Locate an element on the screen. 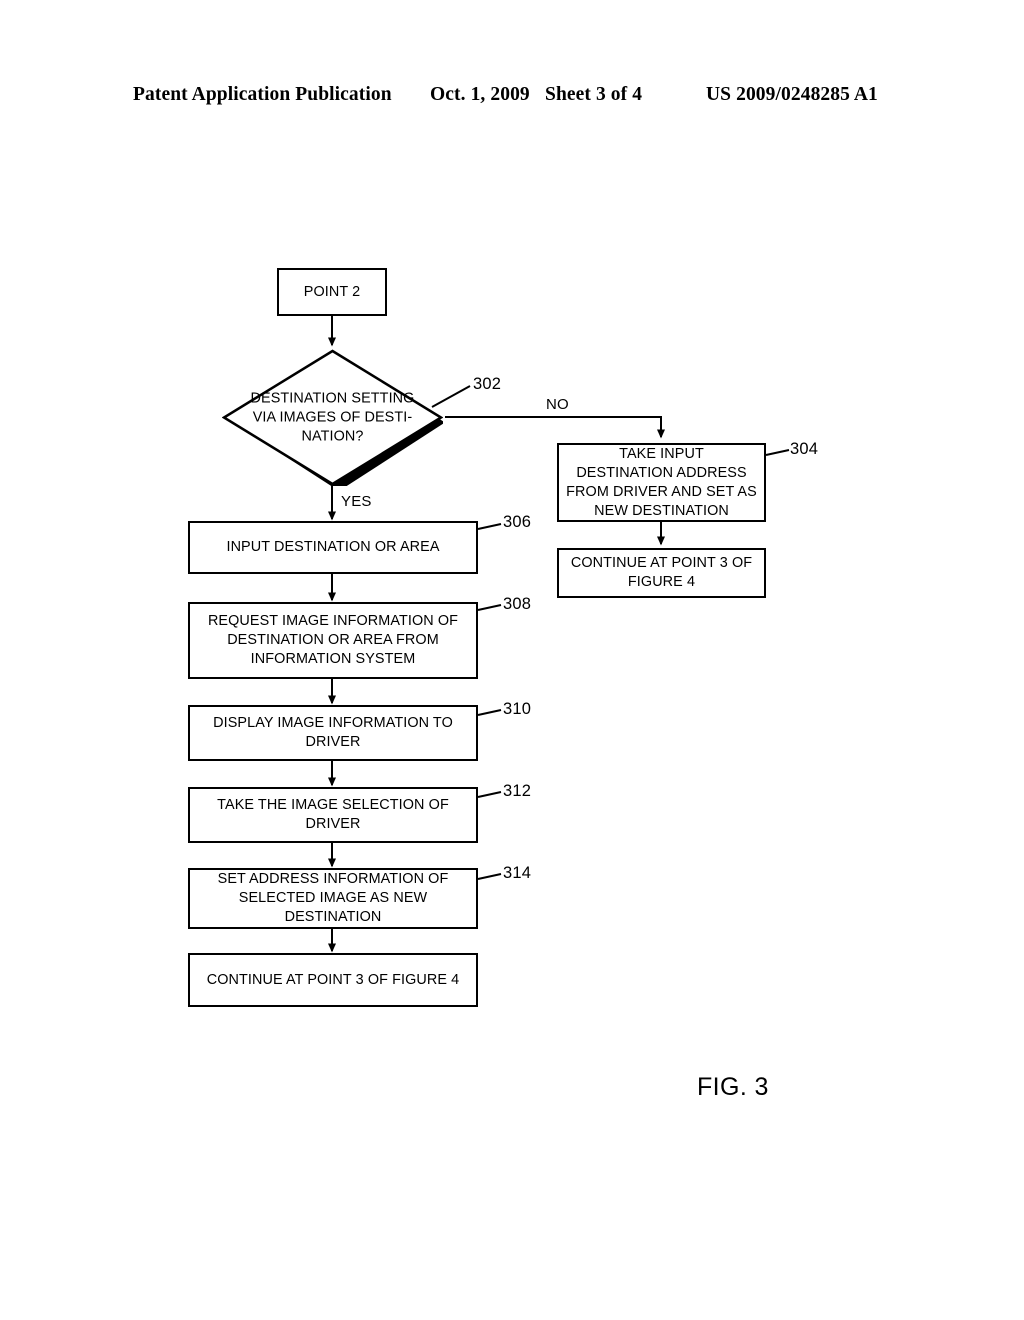 The width and height of the screenshot is (1024, 1320). figure-caption: FIG. 3 is located at coordinates (733, 1087).